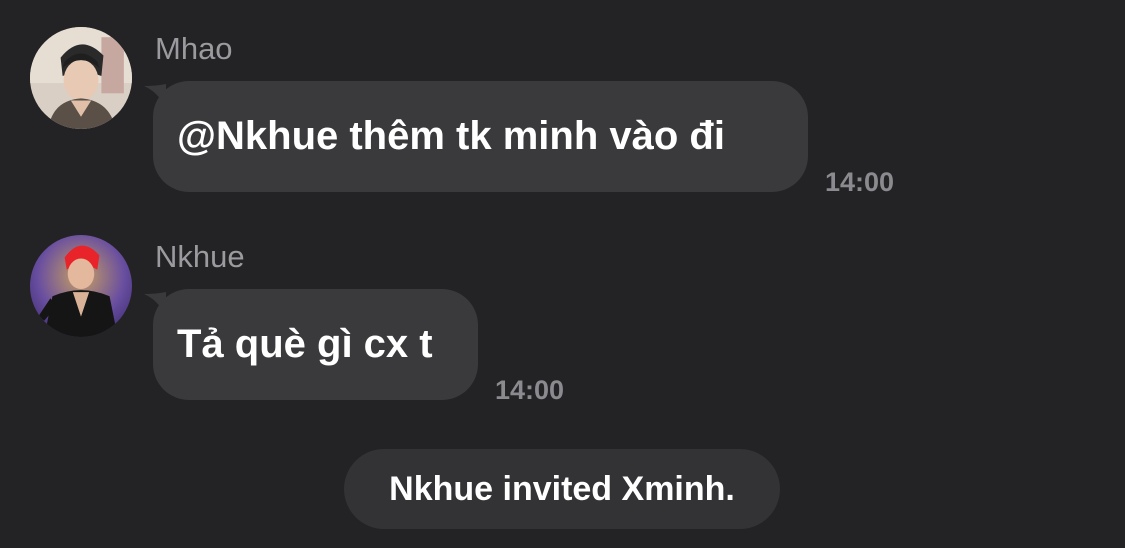  I want to click on sender-name-mhao: Mhao, so click(194, 48).